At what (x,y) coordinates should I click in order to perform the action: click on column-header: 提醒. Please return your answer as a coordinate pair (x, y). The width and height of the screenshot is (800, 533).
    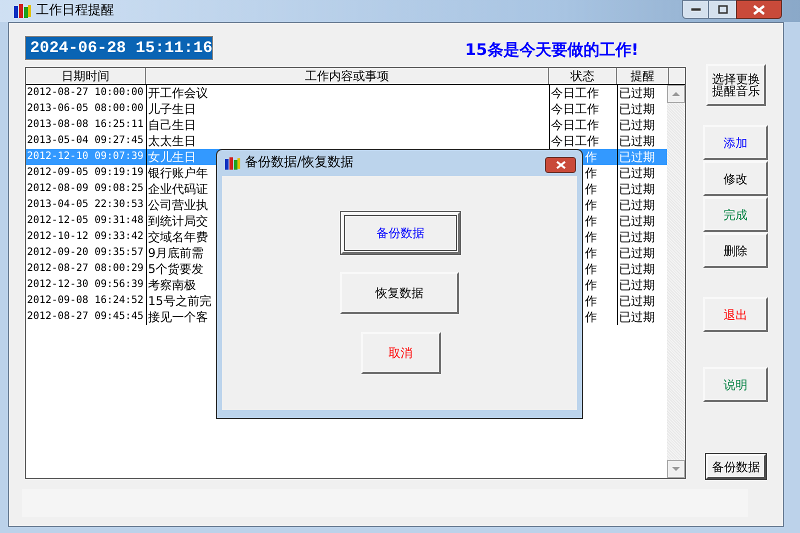
    Looking at the image, I should click on (643, 76).